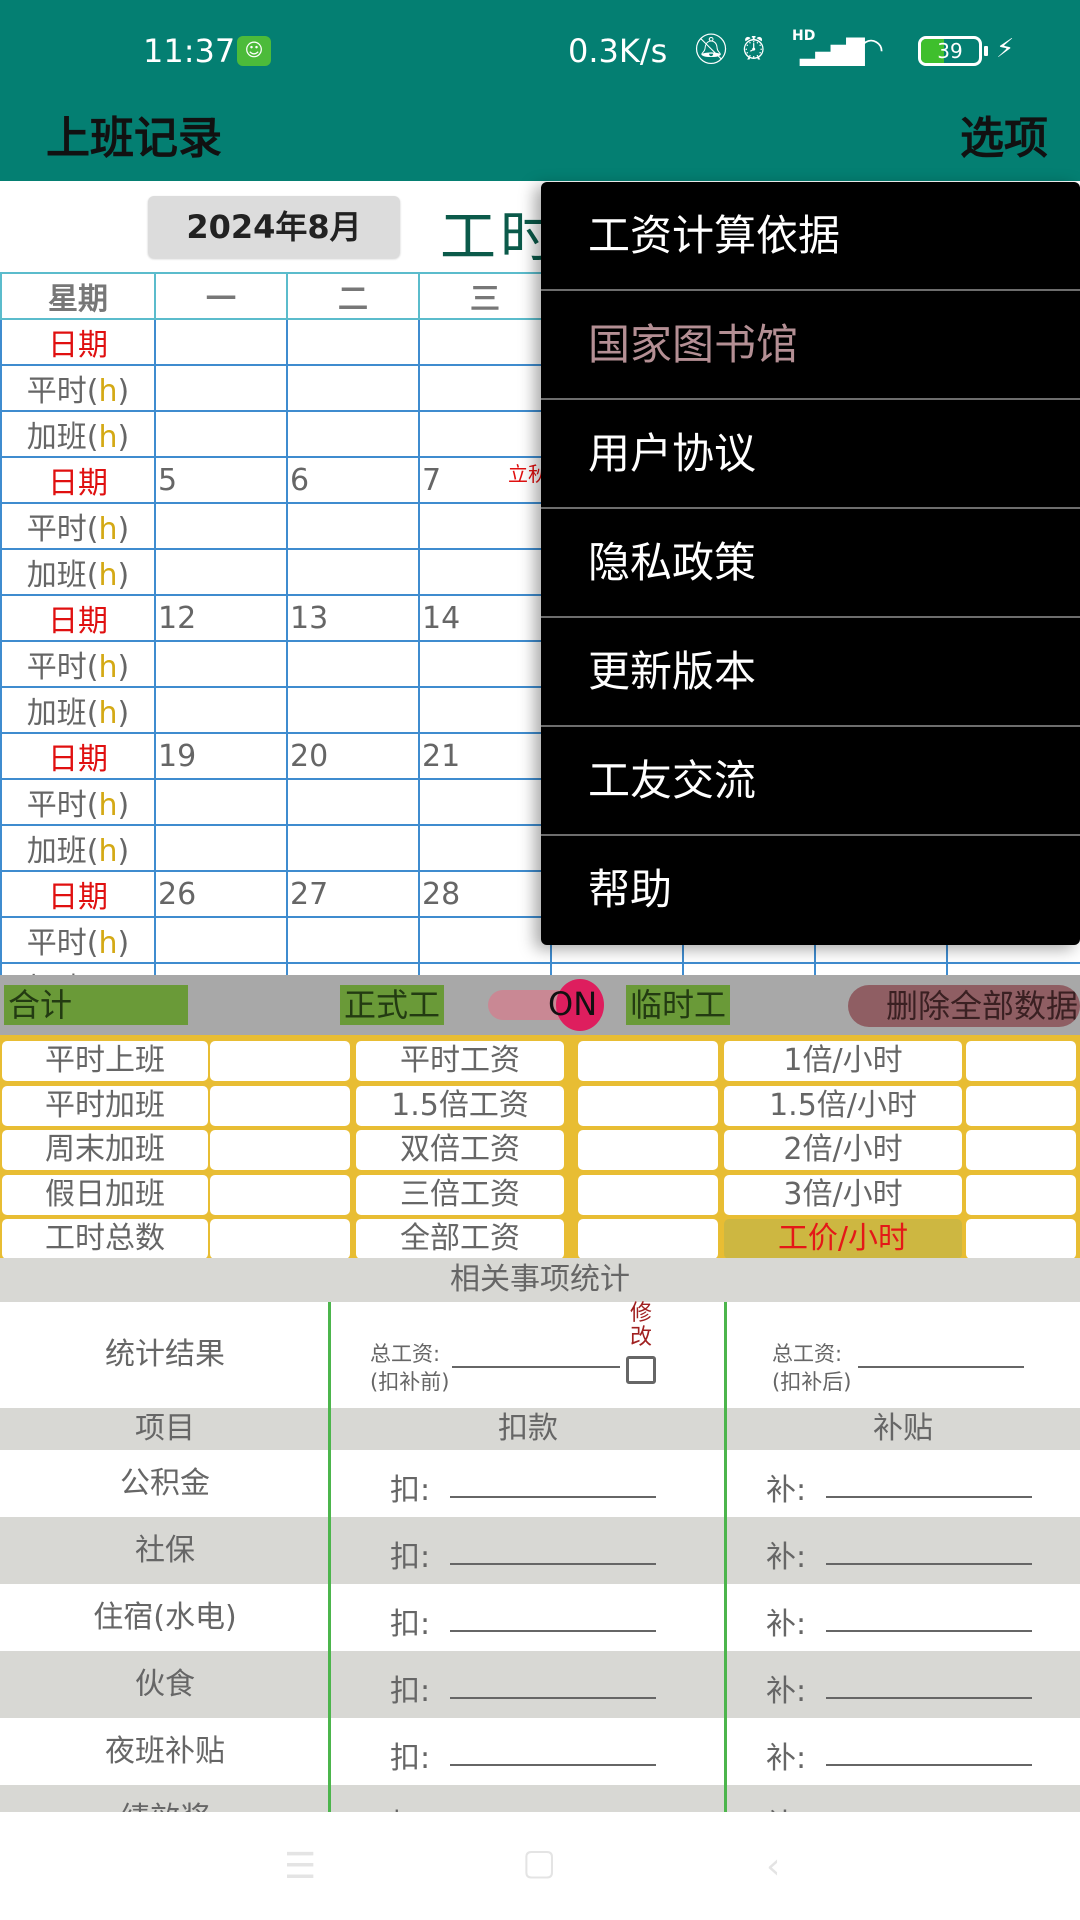 This screenshot has height=1920, width=1080. Describe the element at coordinates (78, 802) in the screenshot. I see `regular-hours-label: 平时(h)` at that location.